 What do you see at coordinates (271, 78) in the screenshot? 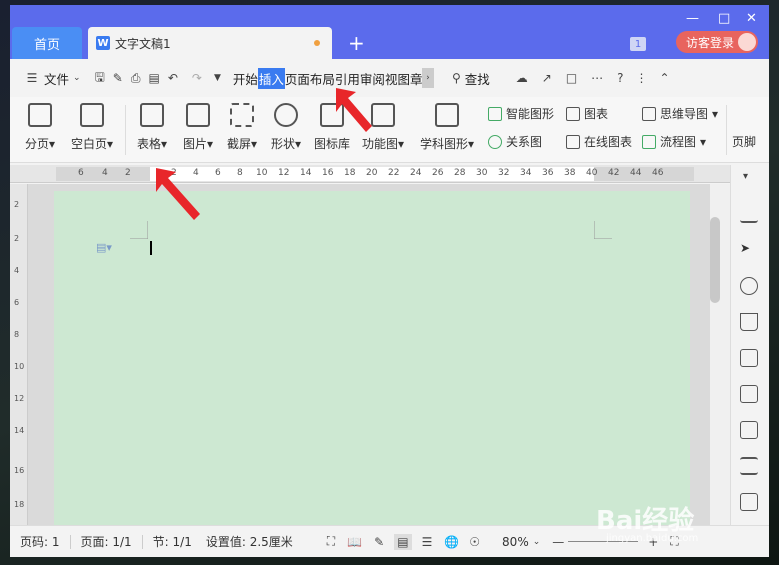
I see `menu-insert: 插入` at bounding box center [271, 78].